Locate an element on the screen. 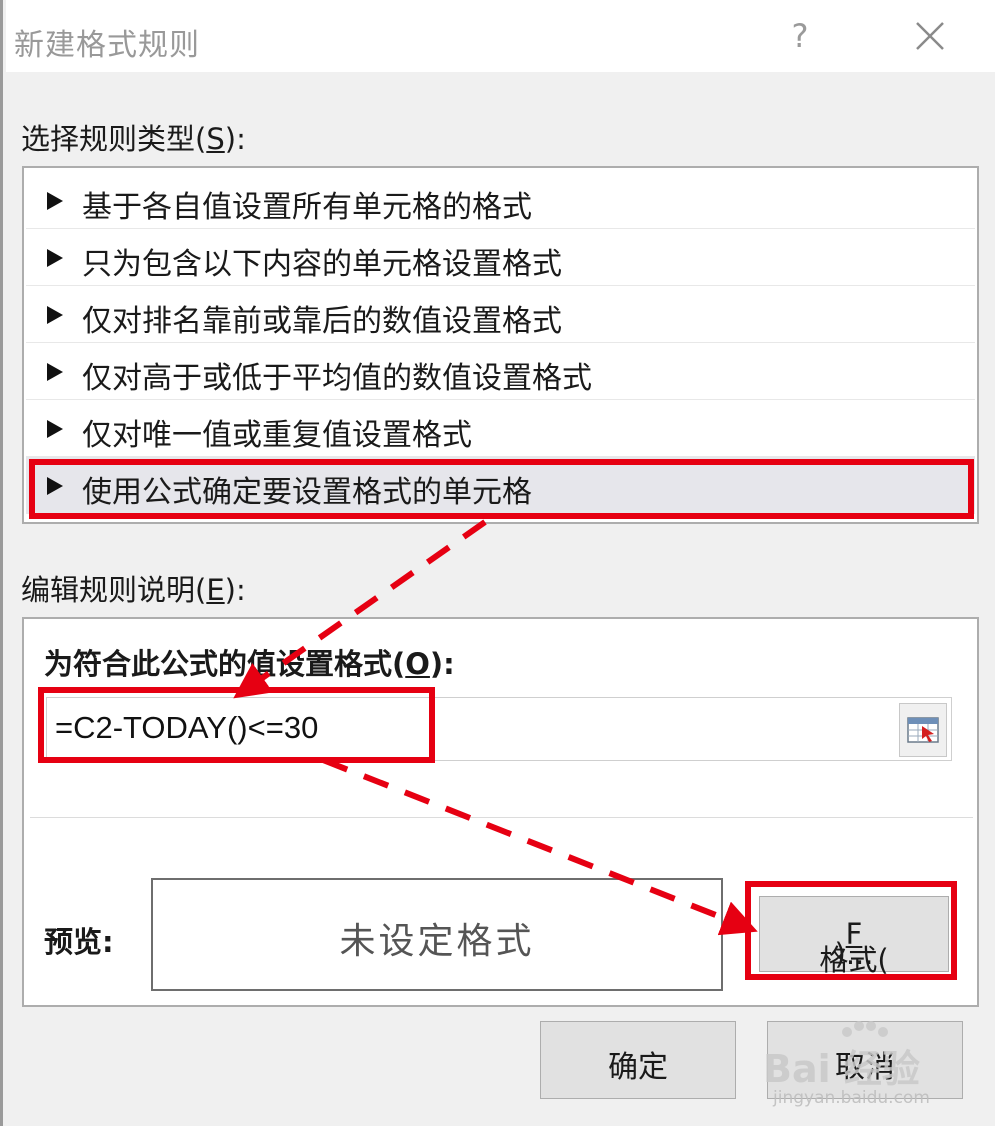 Image resolution: width=995 pixels, height=1126 pixels. formula-value: =C2-TODAY()<=30 is located at coordinates (187, 727).